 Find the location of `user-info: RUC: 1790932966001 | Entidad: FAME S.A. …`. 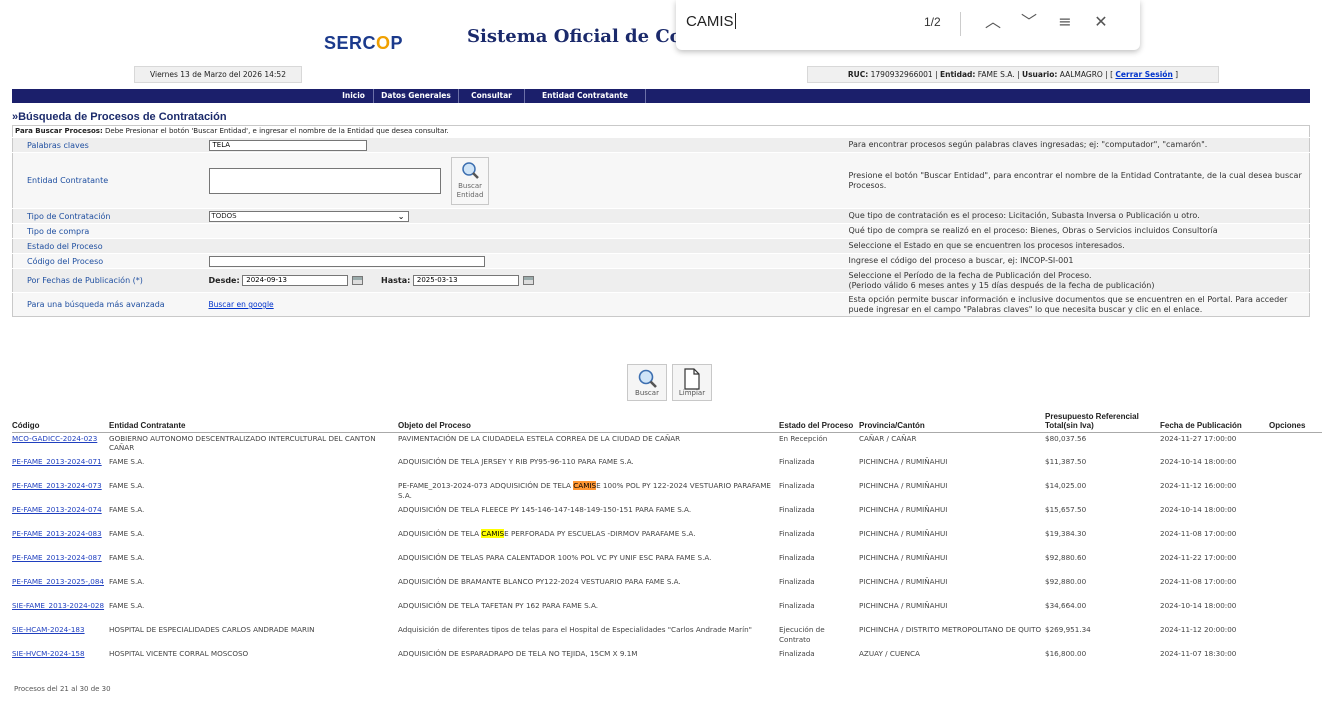

user-info: RUC: 1790932966001 | Entidad: FAME S.A. … is located at coordinates (1013, 74).